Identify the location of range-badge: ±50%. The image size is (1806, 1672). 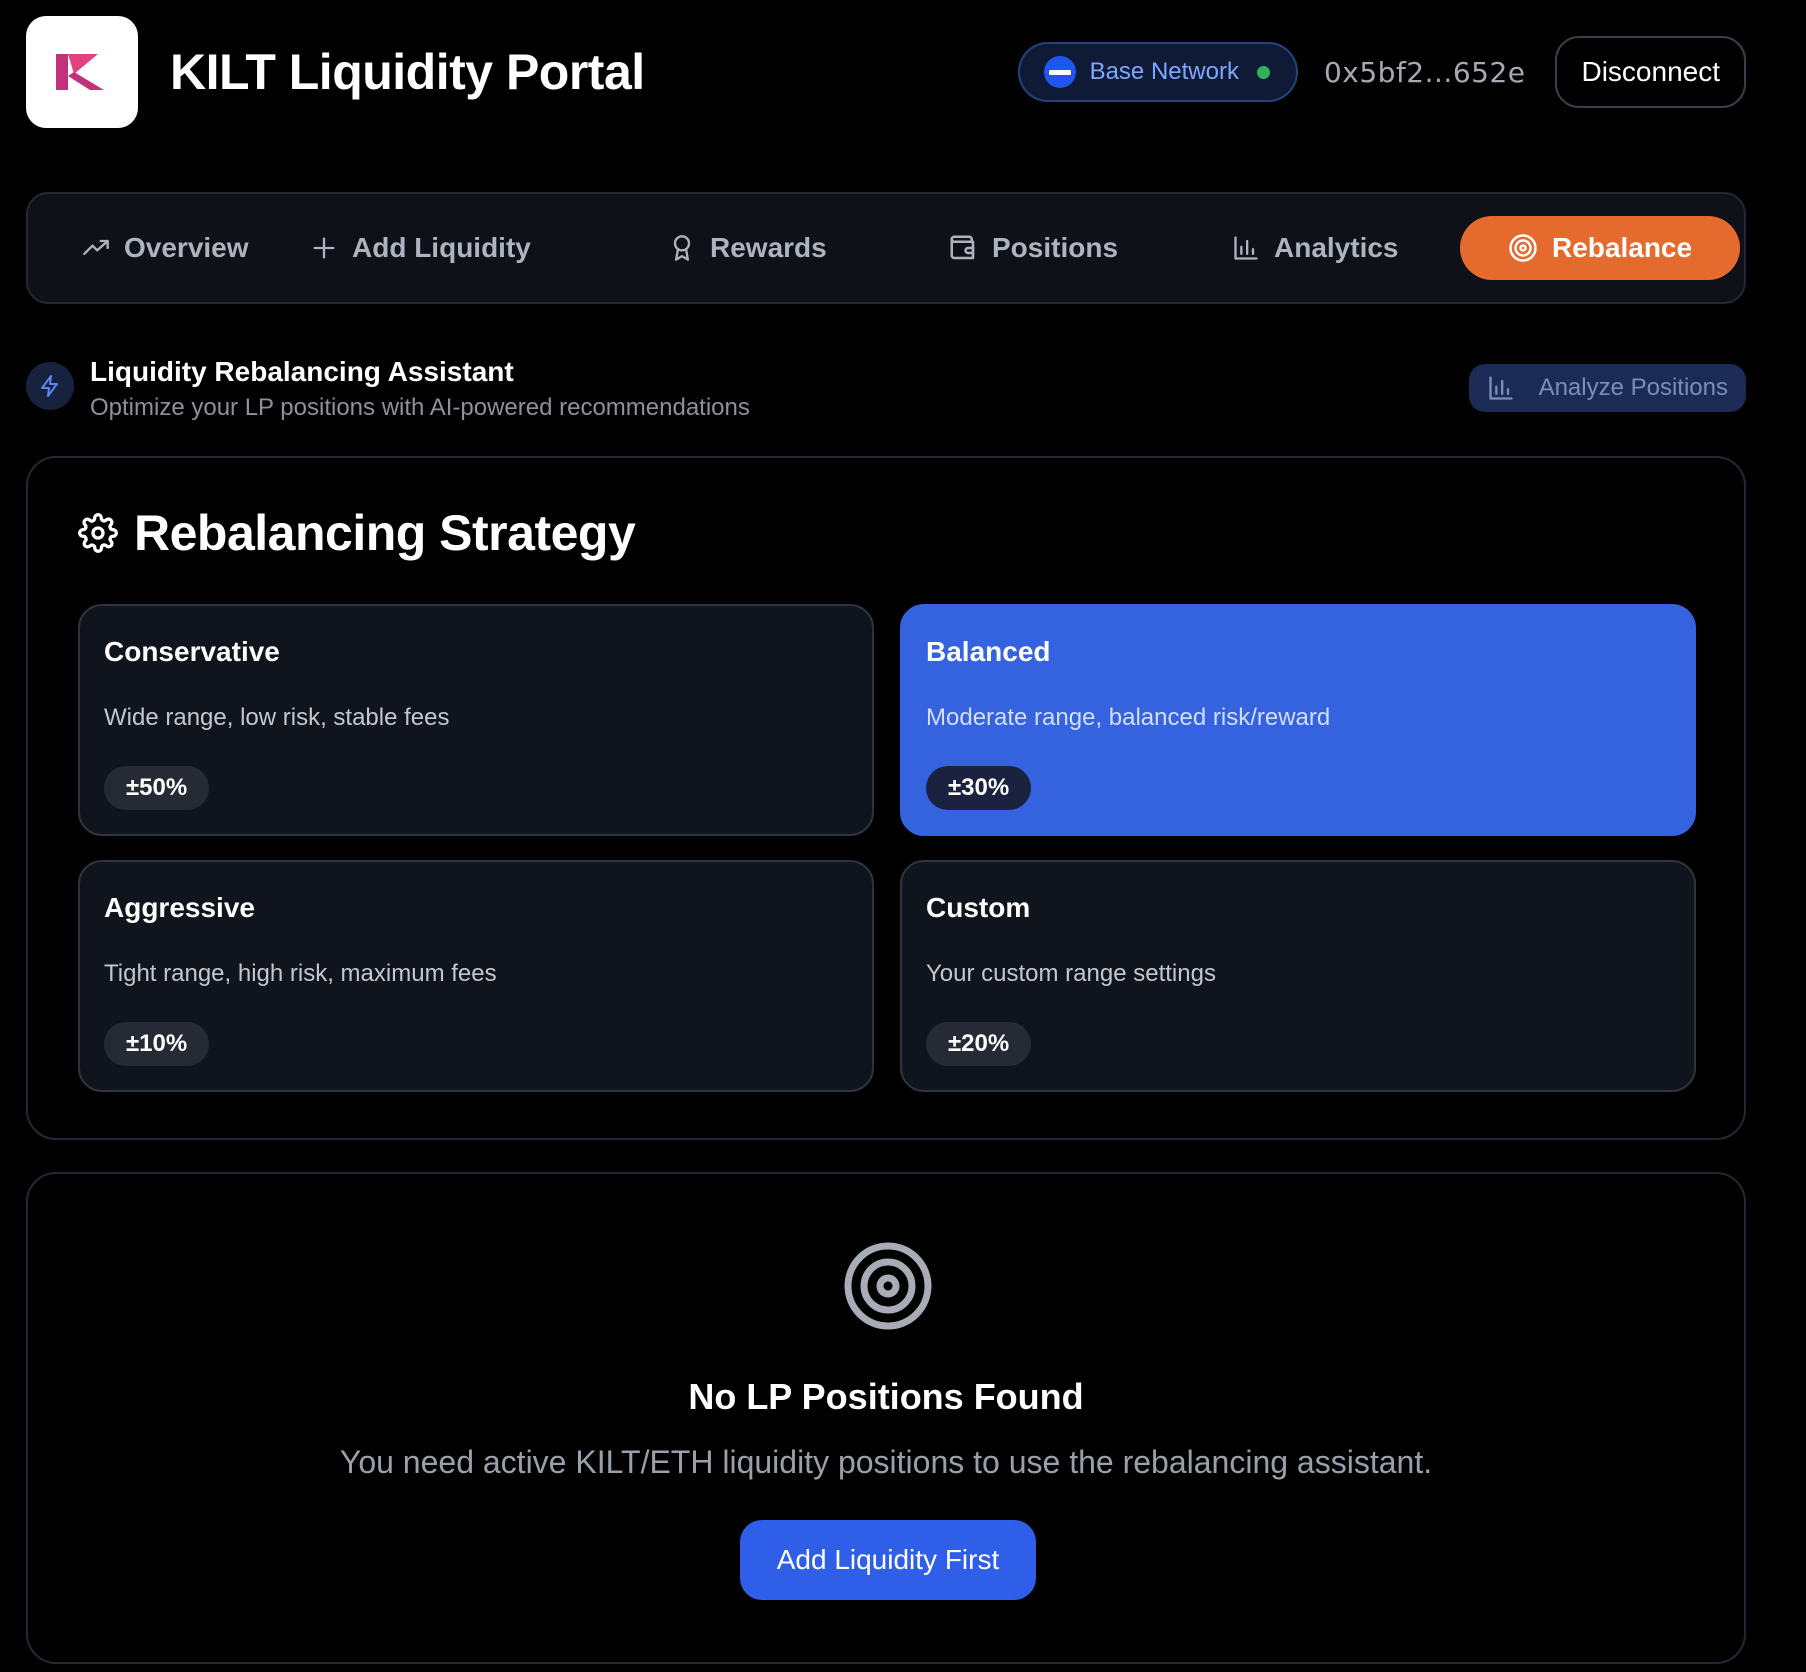
(157, 788).